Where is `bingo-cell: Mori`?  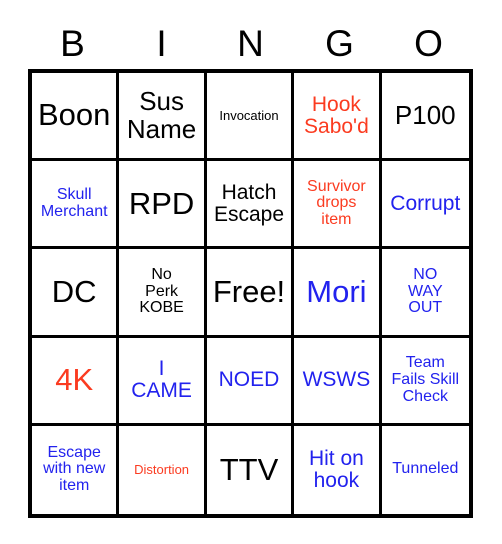
bingo-cell: Mori is located at coordinates (338, 293).